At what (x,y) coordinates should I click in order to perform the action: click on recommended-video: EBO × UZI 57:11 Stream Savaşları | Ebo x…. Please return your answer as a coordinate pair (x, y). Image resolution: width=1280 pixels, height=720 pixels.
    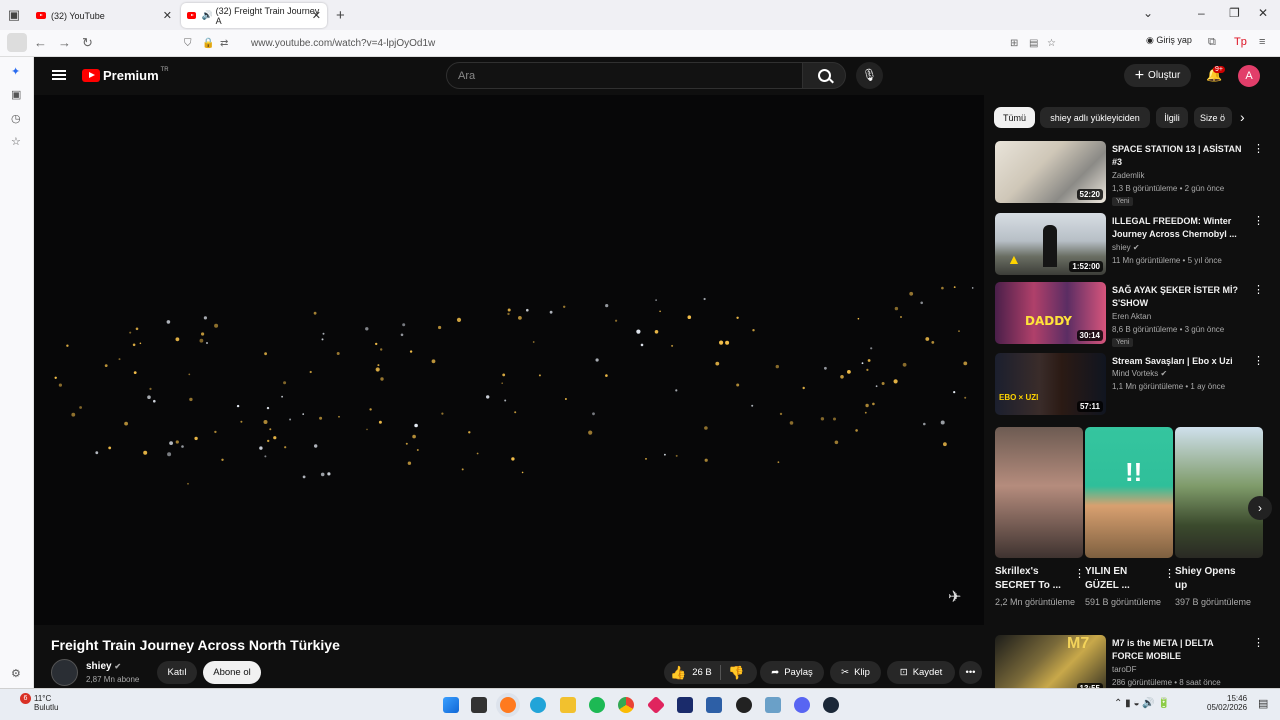
    Looking at the image, I should click on (1130, 385).